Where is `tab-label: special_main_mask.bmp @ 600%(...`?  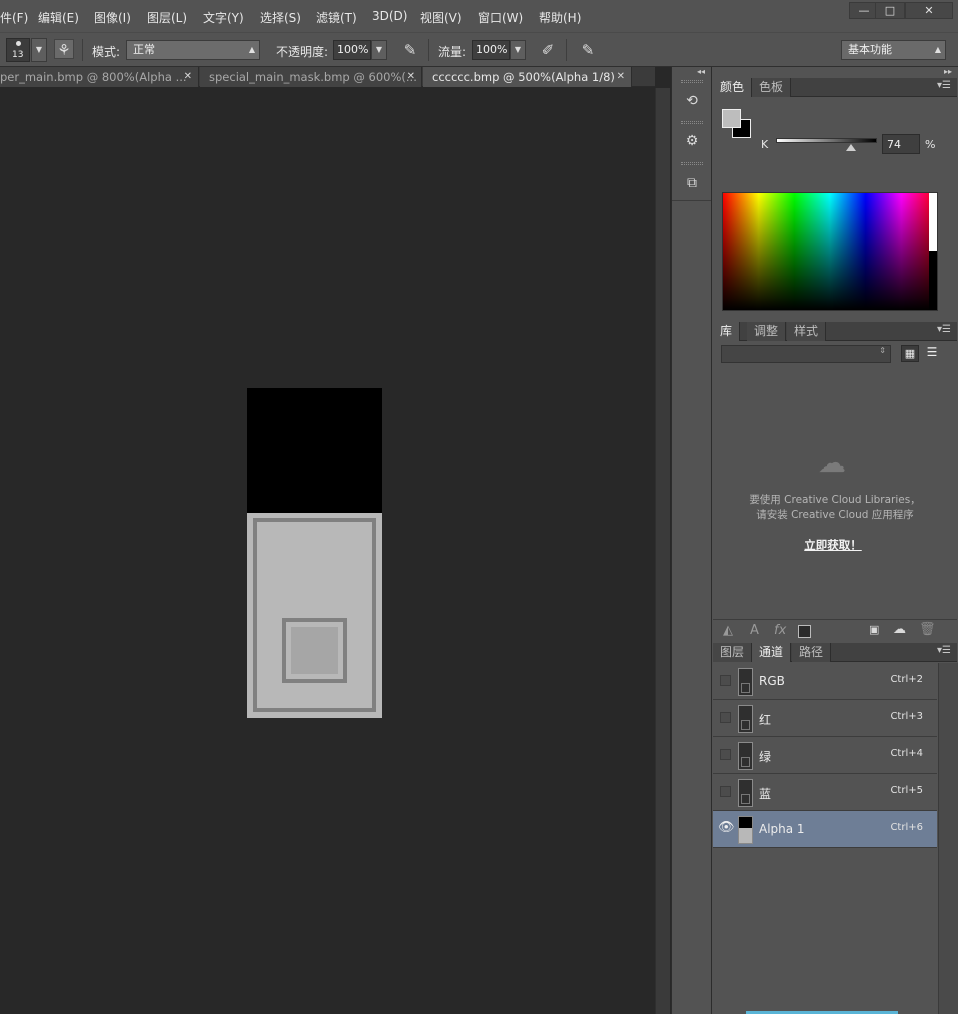 tab-label: special_main_mask.bmp @ 600%(... is located at coordinates (313, 77).